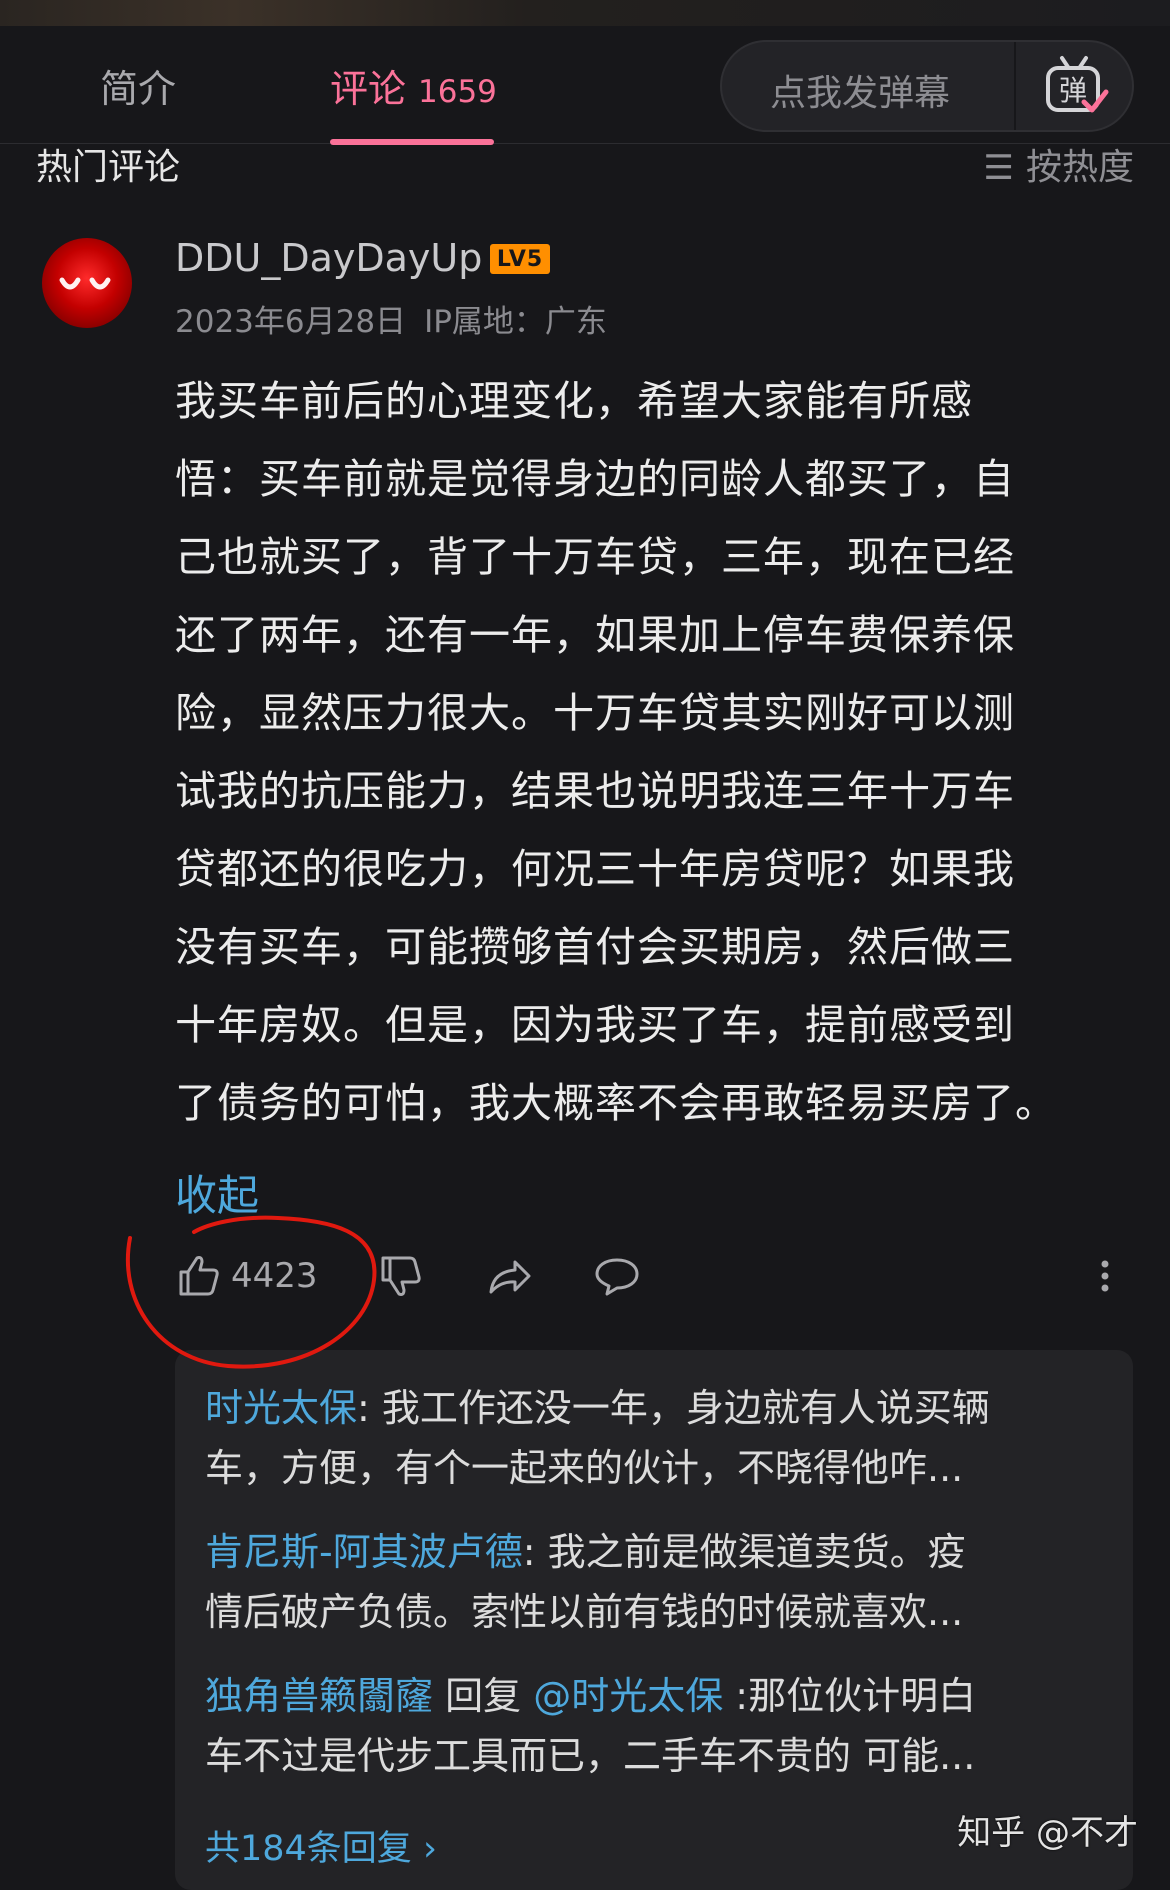  I want to click on comment-line: 试我的抗压能力，结果也说明我连三年十万车, so click(595, 791).